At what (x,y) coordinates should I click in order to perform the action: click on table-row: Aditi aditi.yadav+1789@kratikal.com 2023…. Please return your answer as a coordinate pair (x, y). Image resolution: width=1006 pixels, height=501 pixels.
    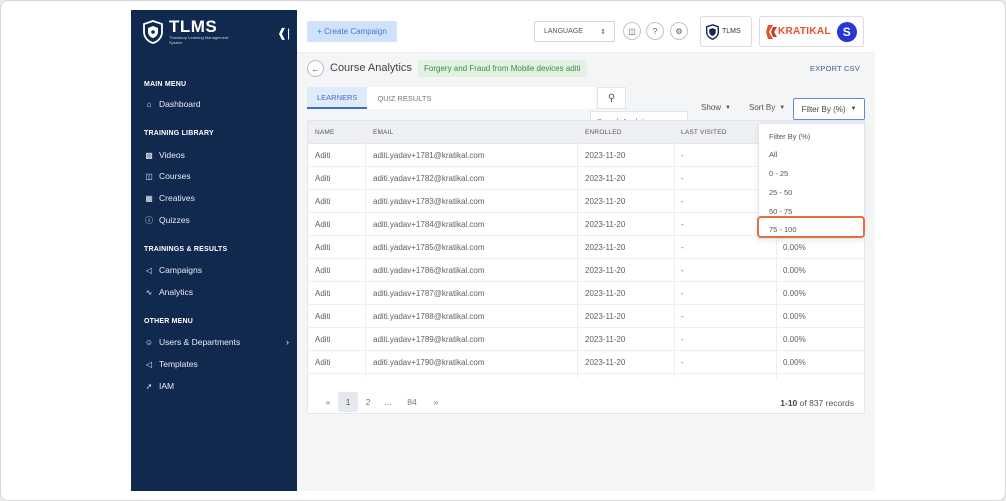
    Looking at the image, I should click on (586, 339).